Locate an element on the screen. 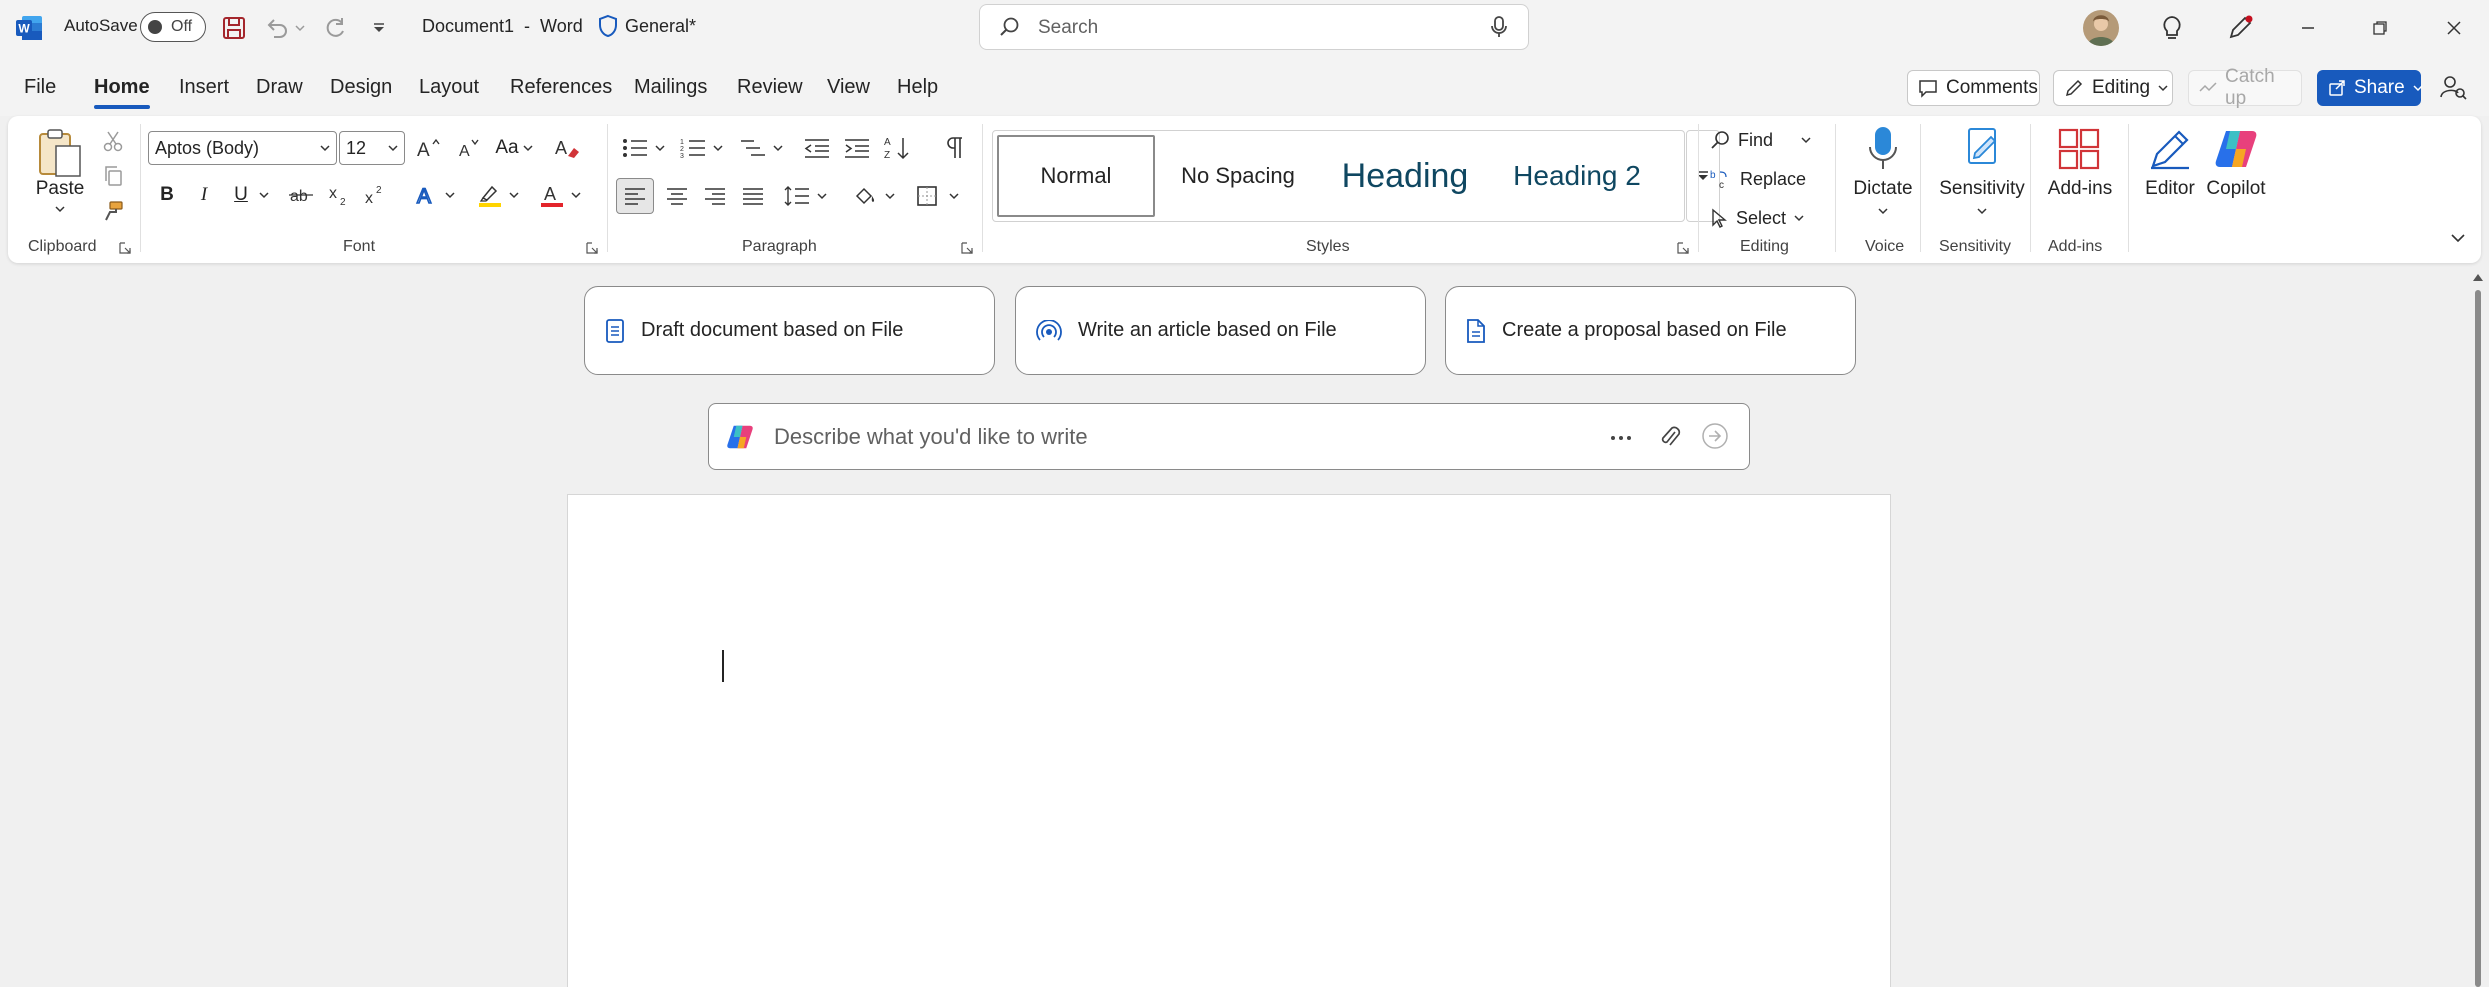  change-case-button: Aa is located at coordinates (514, 148).